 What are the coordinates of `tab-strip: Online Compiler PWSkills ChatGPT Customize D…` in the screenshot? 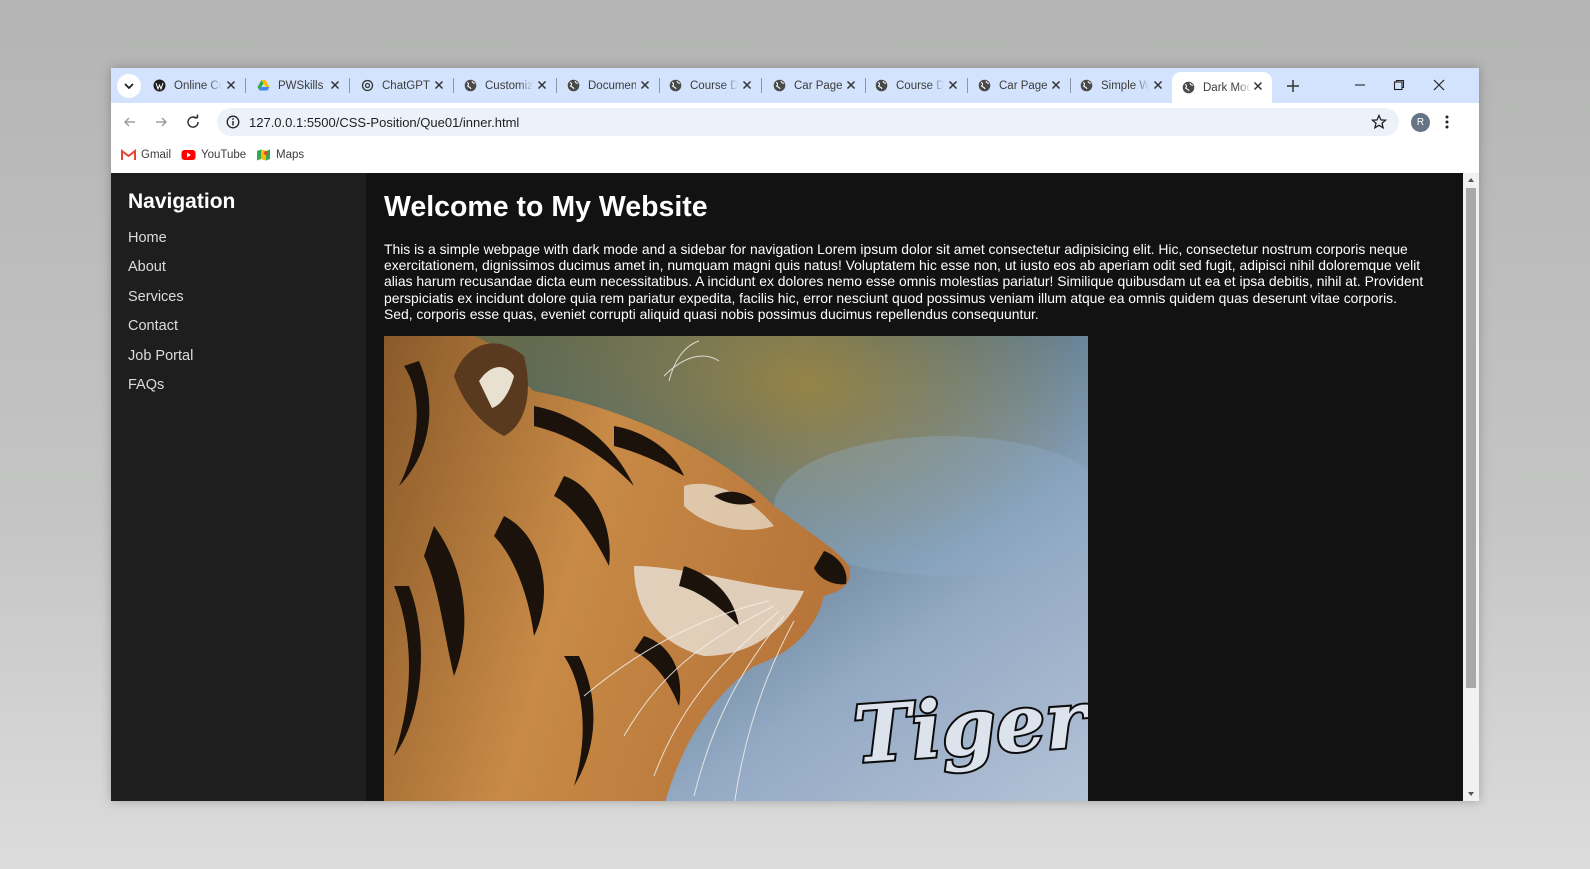 It's located at (795, 85).